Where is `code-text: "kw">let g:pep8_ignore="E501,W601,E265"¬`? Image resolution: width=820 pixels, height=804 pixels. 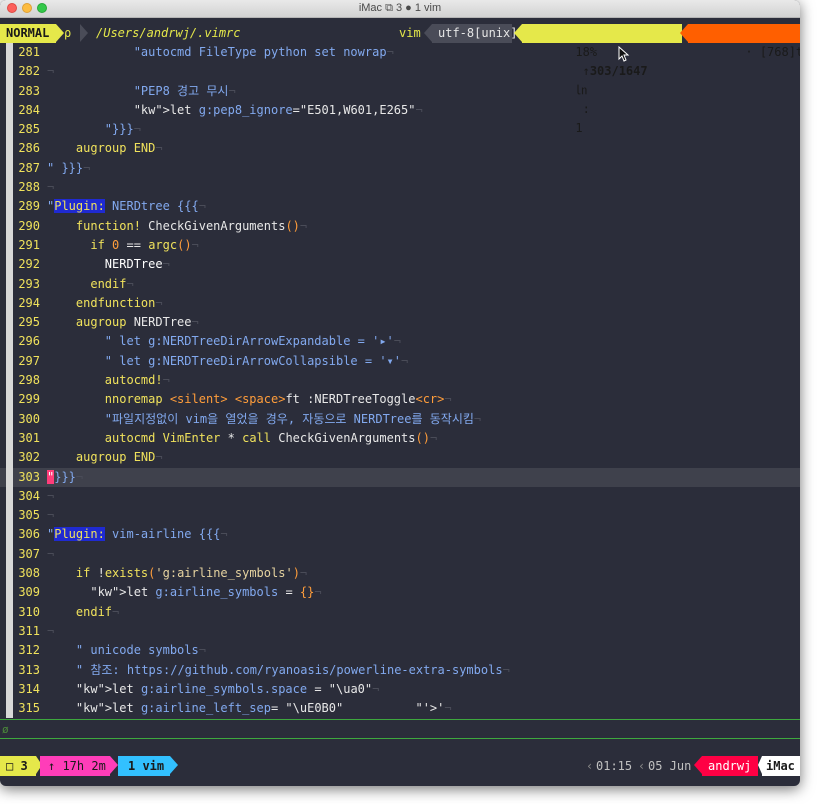 code-text: "kw">let g:pep8_ignore="E501,W601,E265"¬ is located at coordinates (278, 109).